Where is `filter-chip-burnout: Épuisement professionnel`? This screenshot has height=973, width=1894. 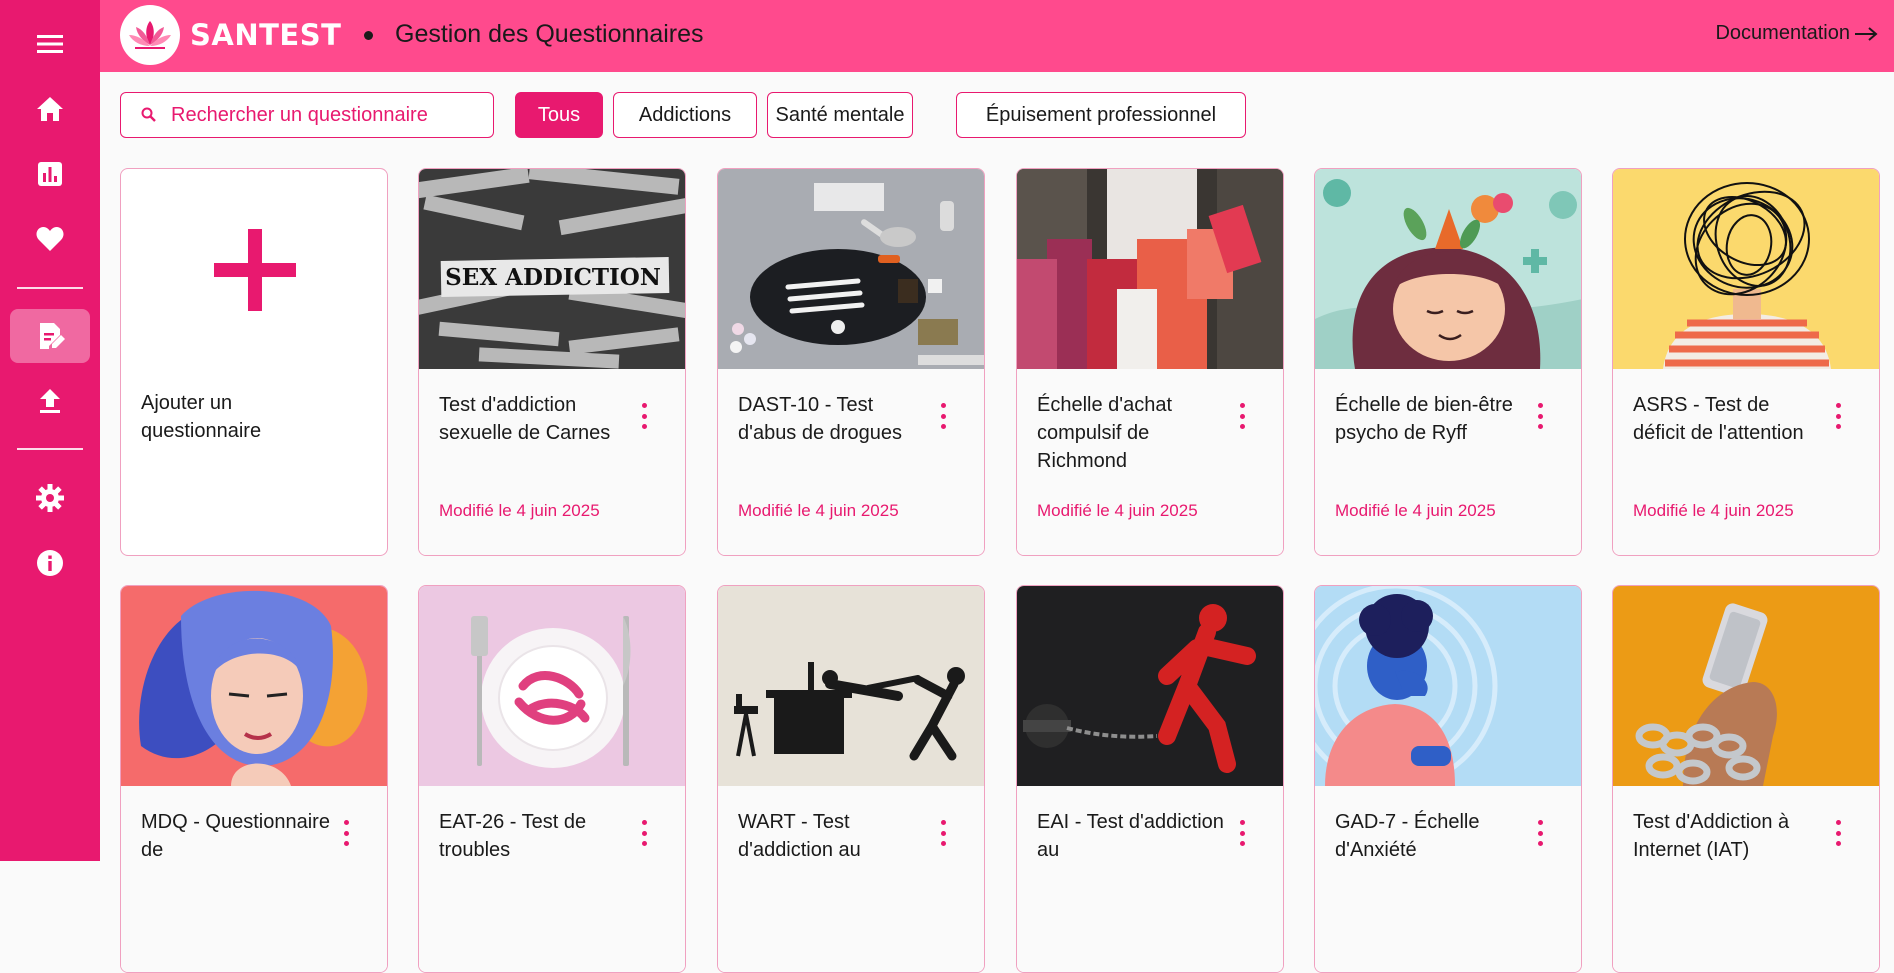 filter-chip-burnout: Épuisement professionnel is located at coordinates (1101, 115).